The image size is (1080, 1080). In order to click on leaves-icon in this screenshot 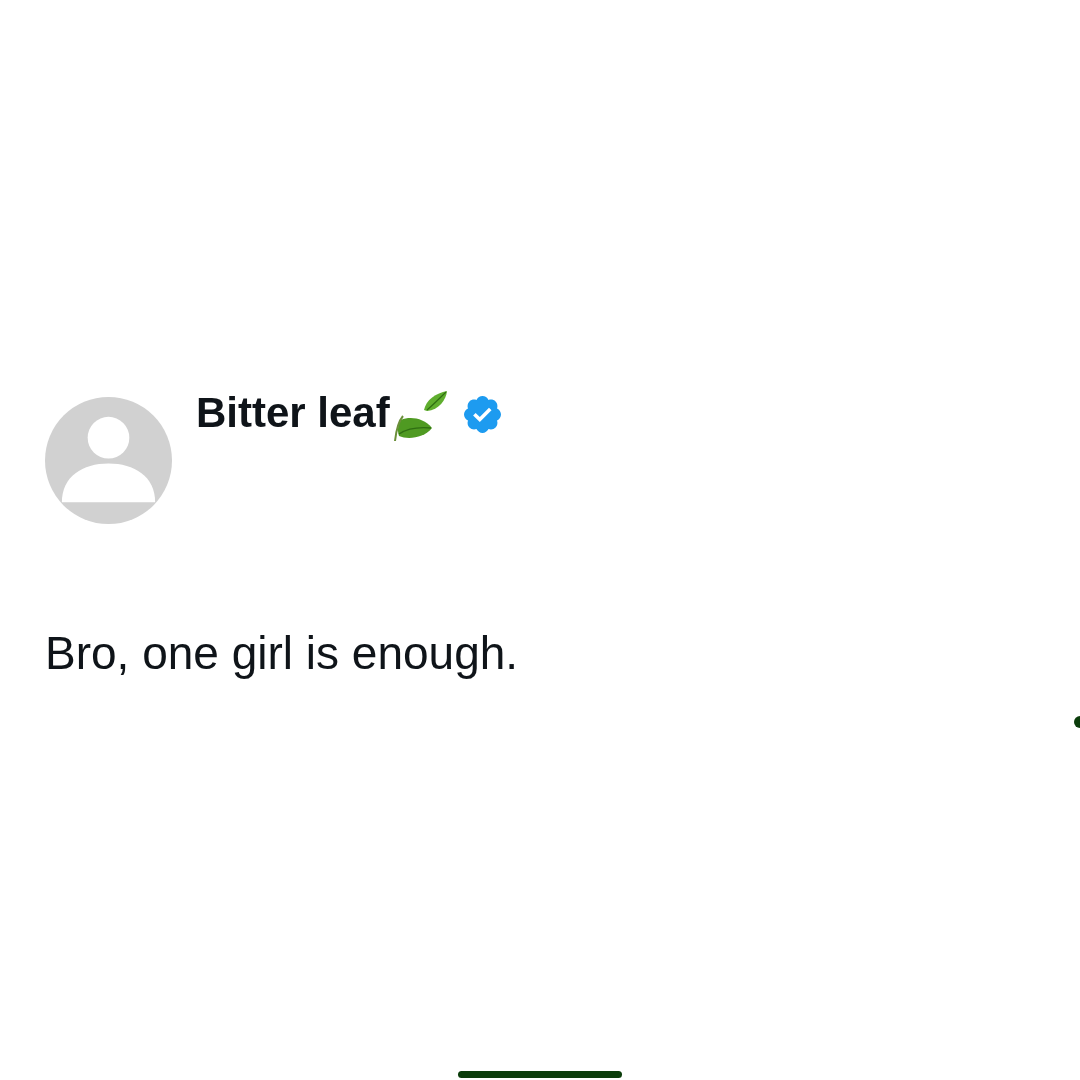, I will do `click(420, 416)`.